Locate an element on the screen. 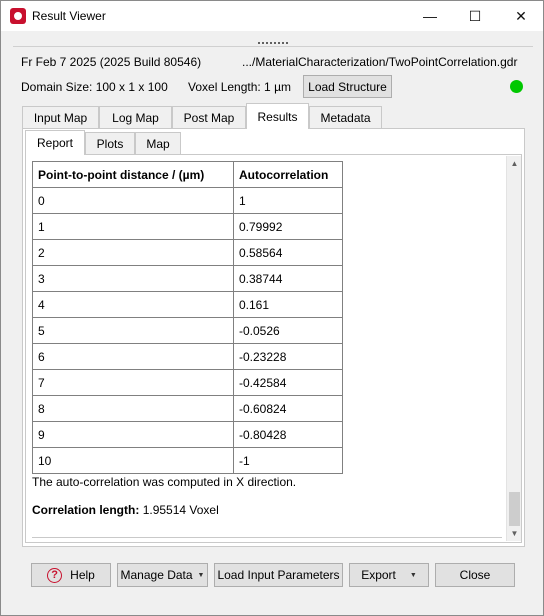  subtab-plots: Plots is located at coordinates (110, 143).